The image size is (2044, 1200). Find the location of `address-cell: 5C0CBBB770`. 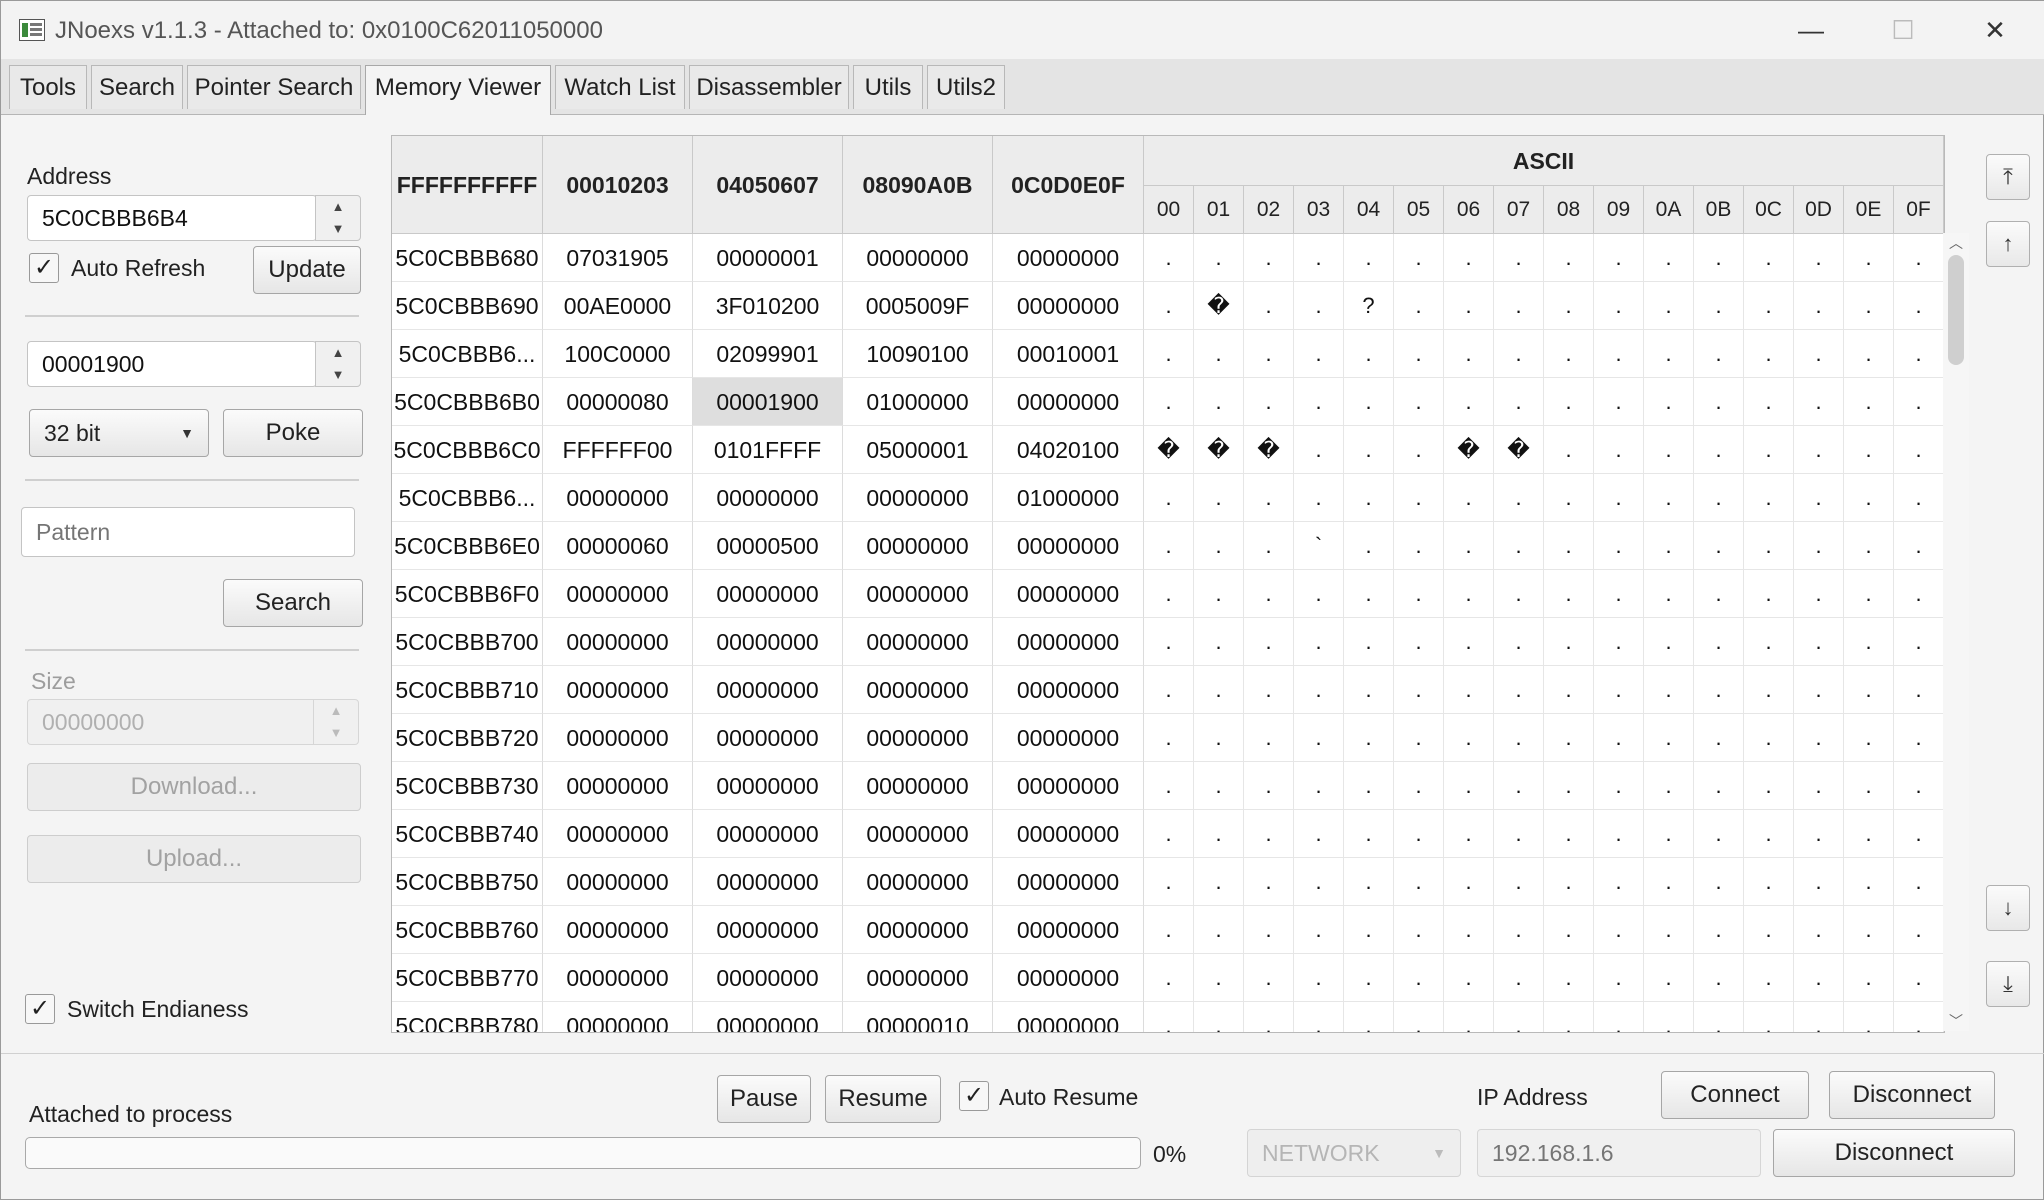

address-cell: 5C0CBBB770 is located at coordinates (467, 978).